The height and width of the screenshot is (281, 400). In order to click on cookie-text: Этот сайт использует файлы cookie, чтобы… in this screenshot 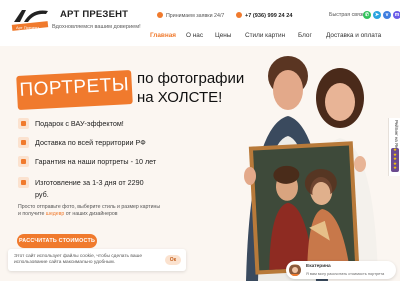, I will do `click(78, 260)`.